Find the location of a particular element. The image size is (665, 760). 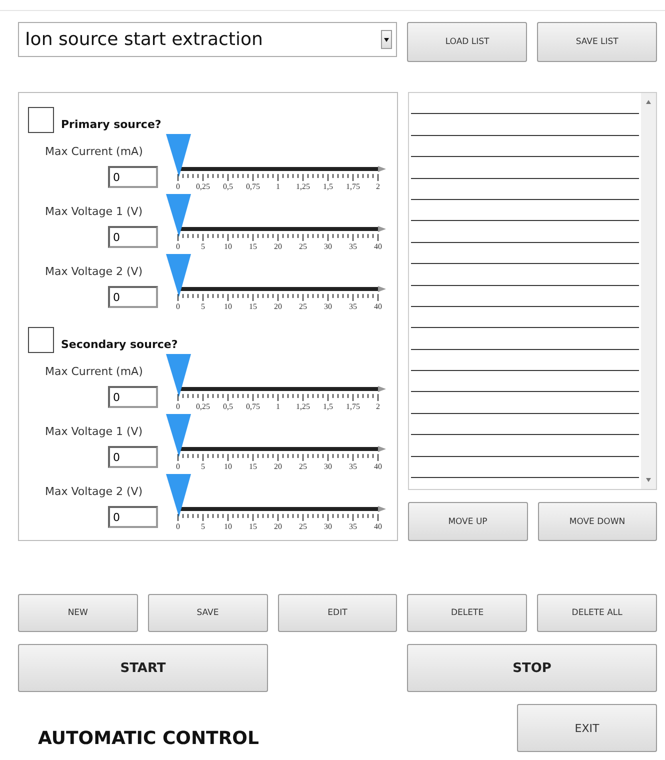

source-label: Secondary source? is located at coordinates (119, 344).